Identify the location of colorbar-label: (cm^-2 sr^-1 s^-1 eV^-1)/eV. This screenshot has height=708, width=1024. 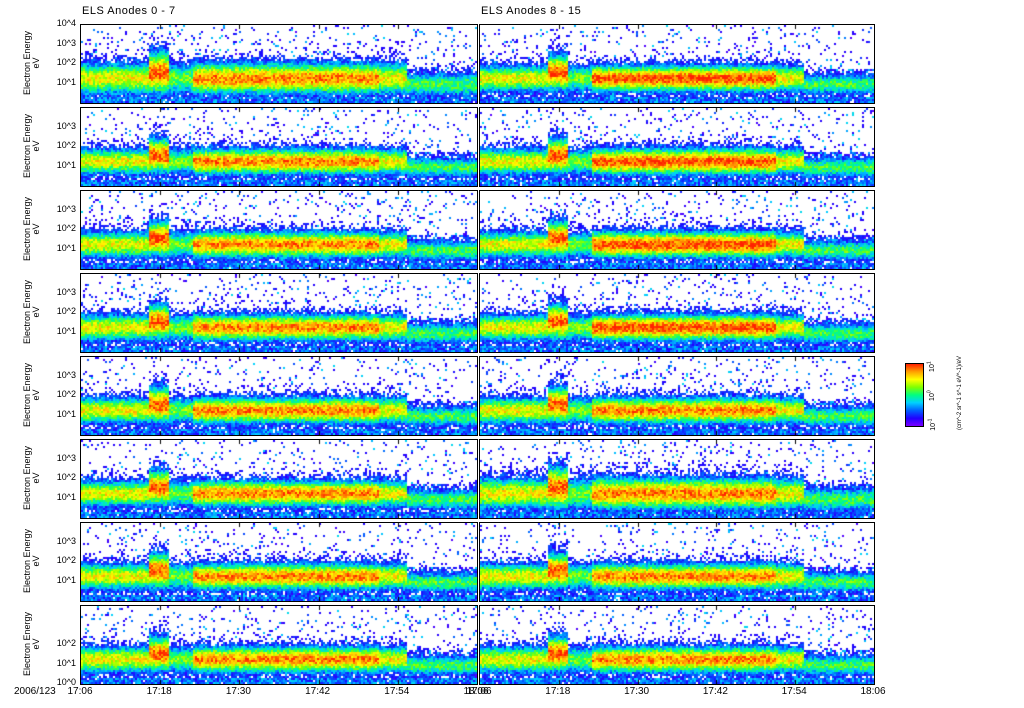
(960, 393).